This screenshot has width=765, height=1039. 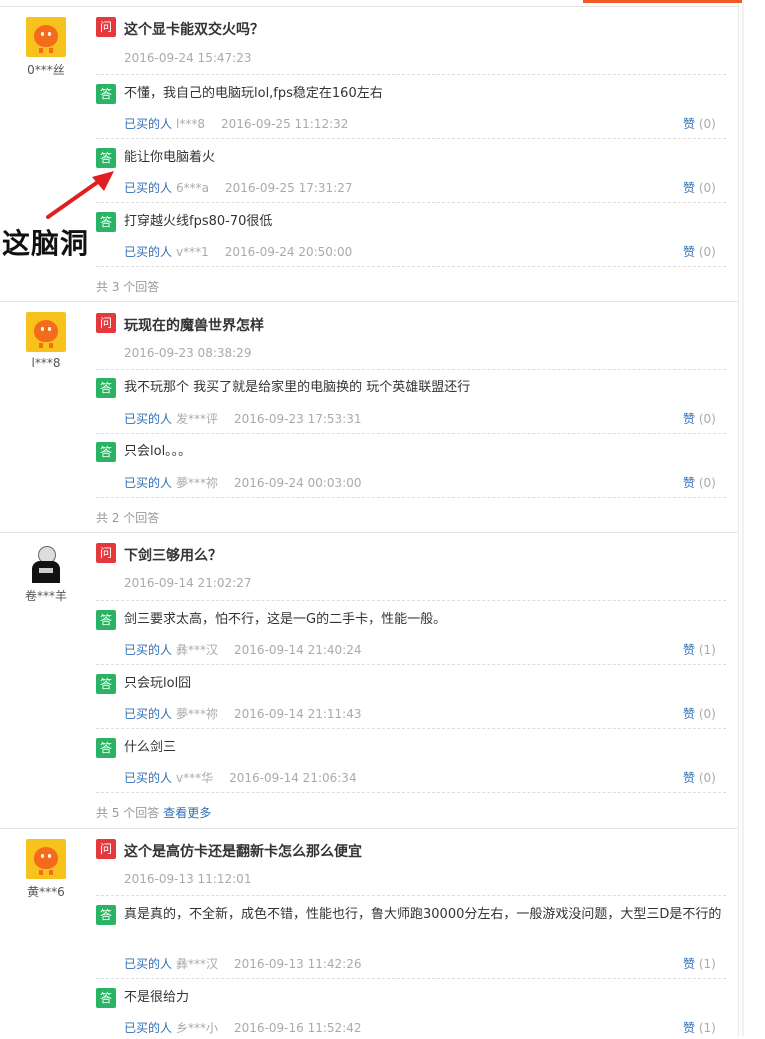 What do you see at coordinates (194, 29) in the screenshot?
I see `question-title: 这个显卡能双交火吗？` at bounding box center [194, 29].